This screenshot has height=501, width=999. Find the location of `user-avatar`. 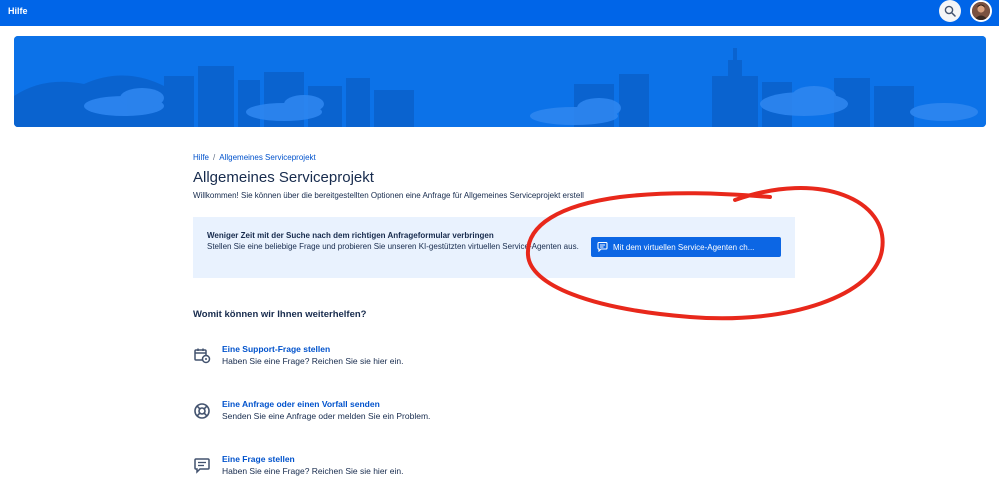

user-avatar is located at coordinates (981, 11).